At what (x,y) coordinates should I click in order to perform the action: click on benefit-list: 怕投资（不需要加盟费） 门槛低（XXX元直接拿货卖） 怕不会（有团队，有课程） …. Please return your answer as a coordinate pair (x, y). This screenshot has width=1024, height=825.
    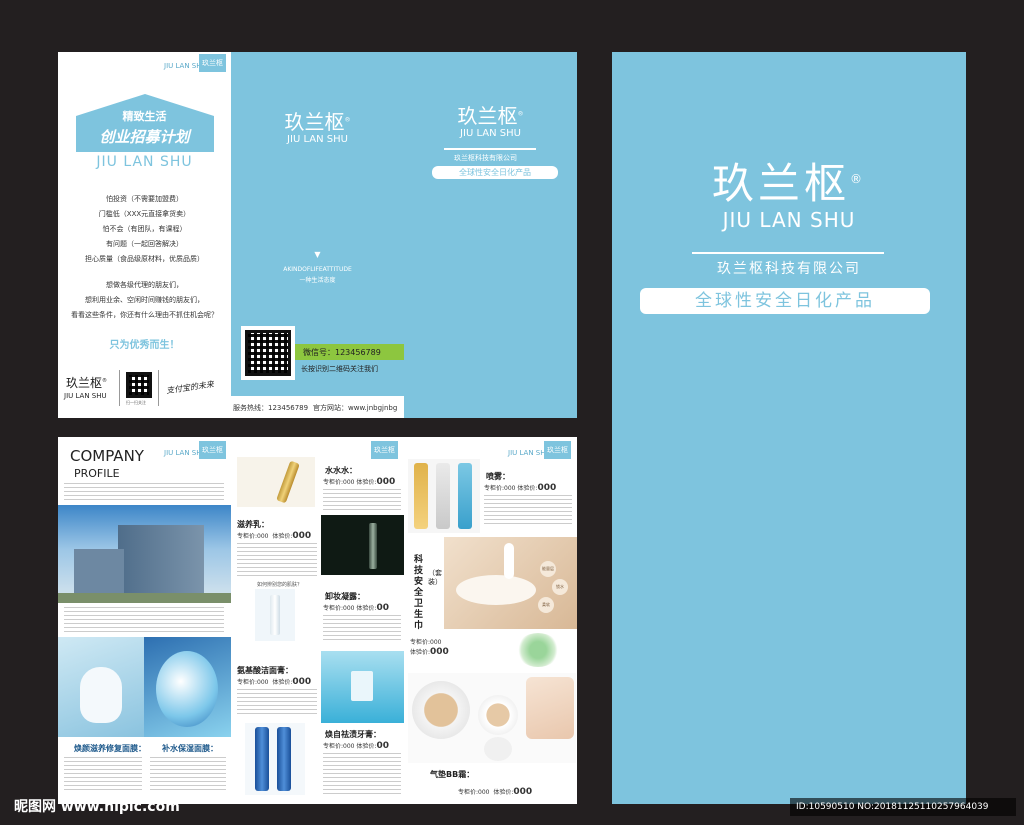
    Looking at the image, I should click on (144, 229).